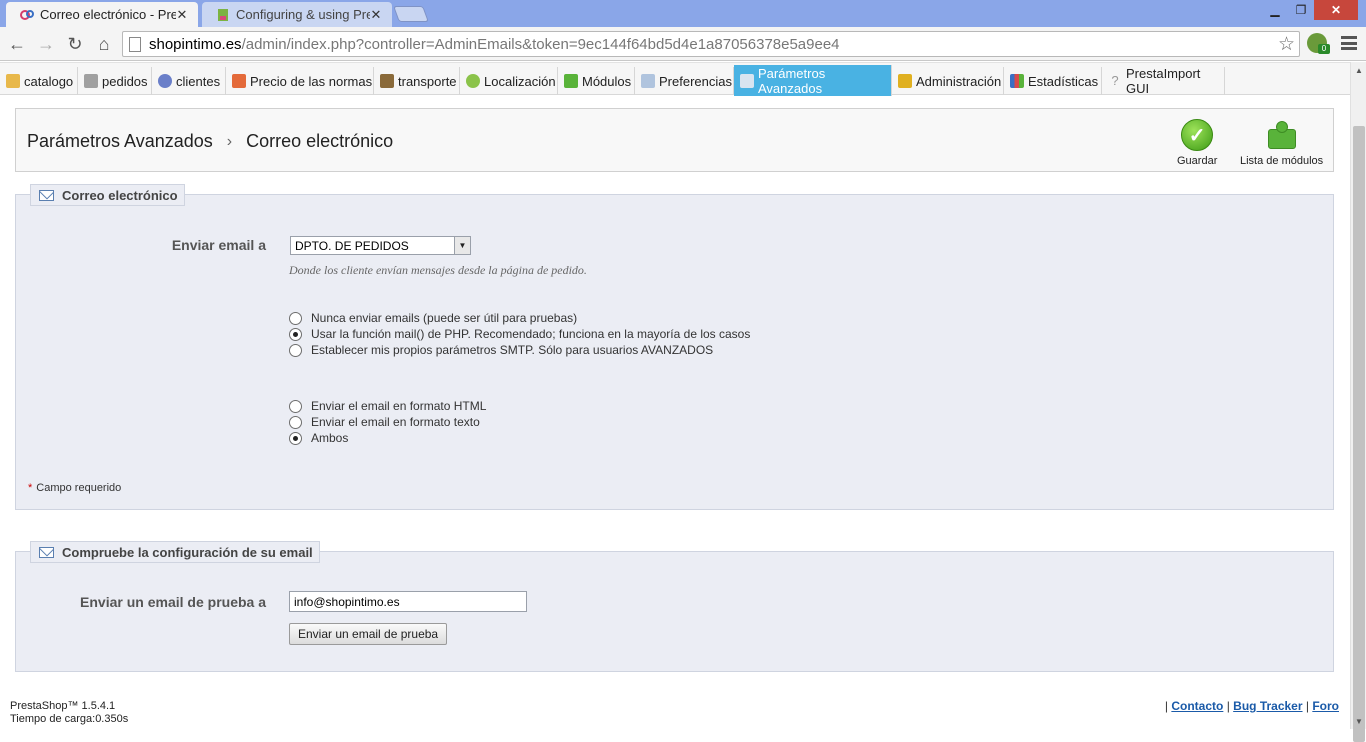  I want to click on menu-item-preferencias: Preferencias, so click(684, 81).